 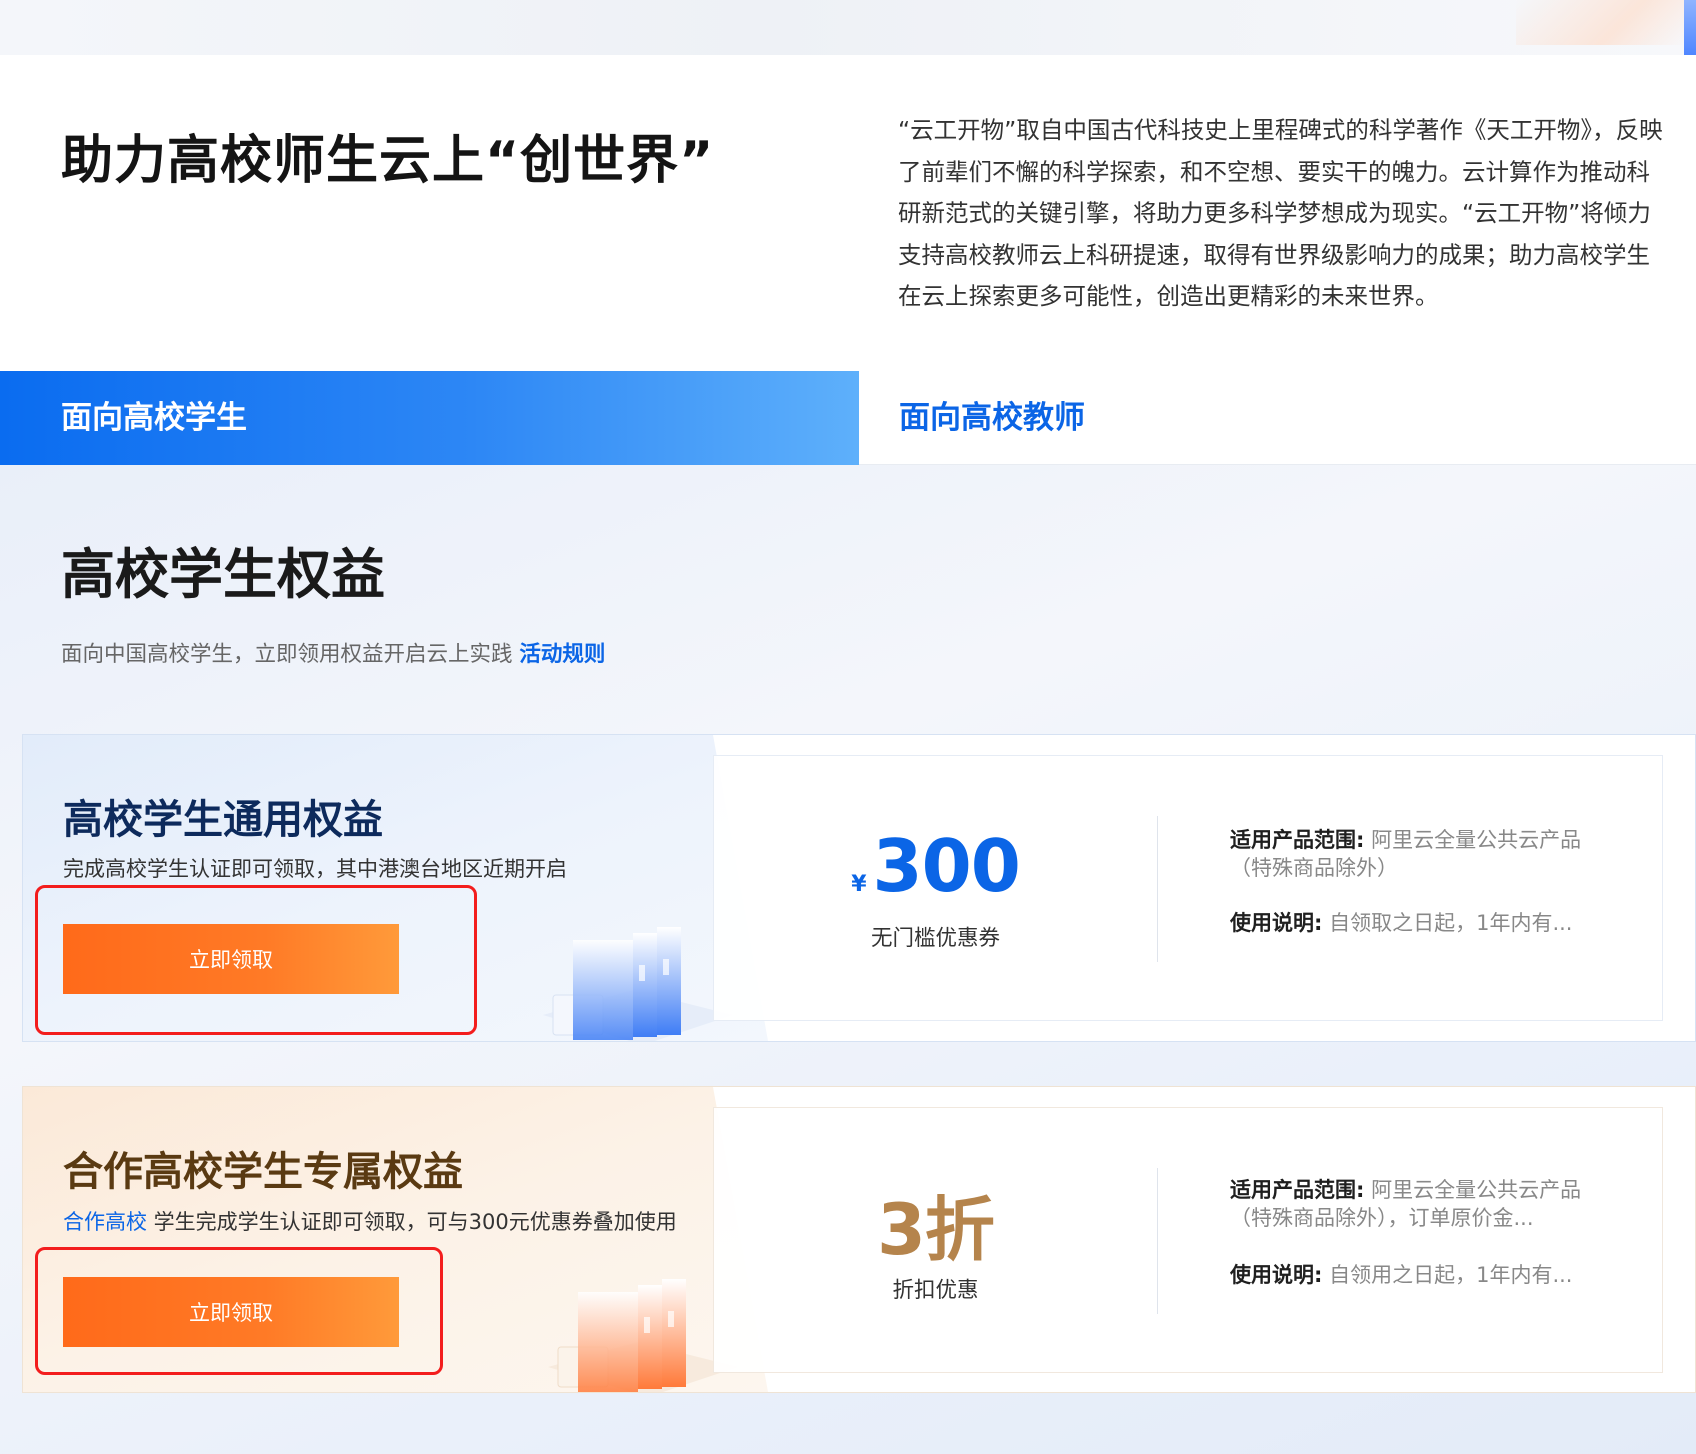 What do you see at coordinates (223, 820) in the screenshot?
I see `card-title: 高校学生通用权益` at bounding box center [223, 820].